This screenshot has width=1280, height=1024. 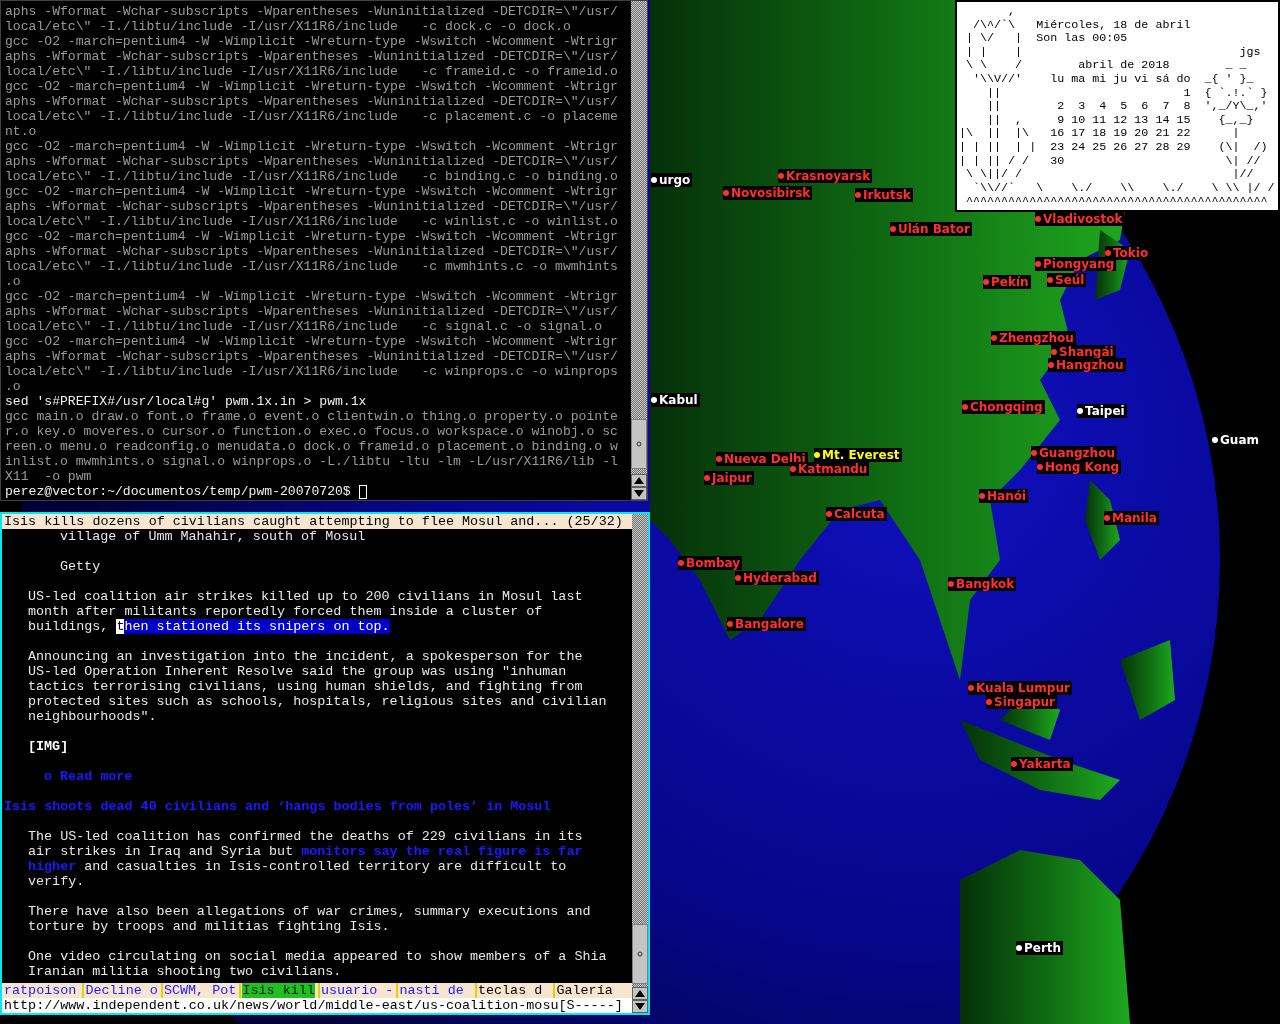 What do you see at coordinates (1099, 134) in the screenshot?
I see `calendar-line: |\ || |\ 16 17 18 19 20 21 22 |` at bounding box center [1099, 134].